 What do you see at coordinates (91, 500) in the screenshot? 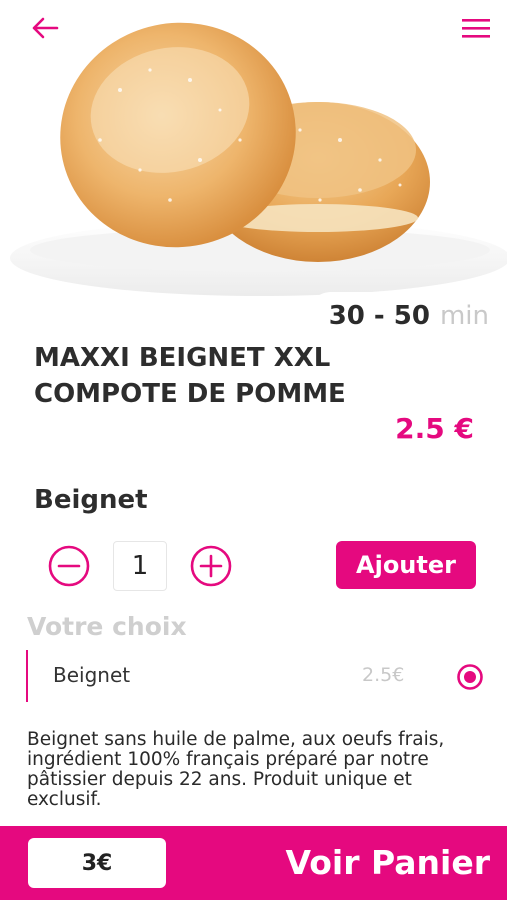
I see `product-category: Beignet` at bounding box center [91, 500].